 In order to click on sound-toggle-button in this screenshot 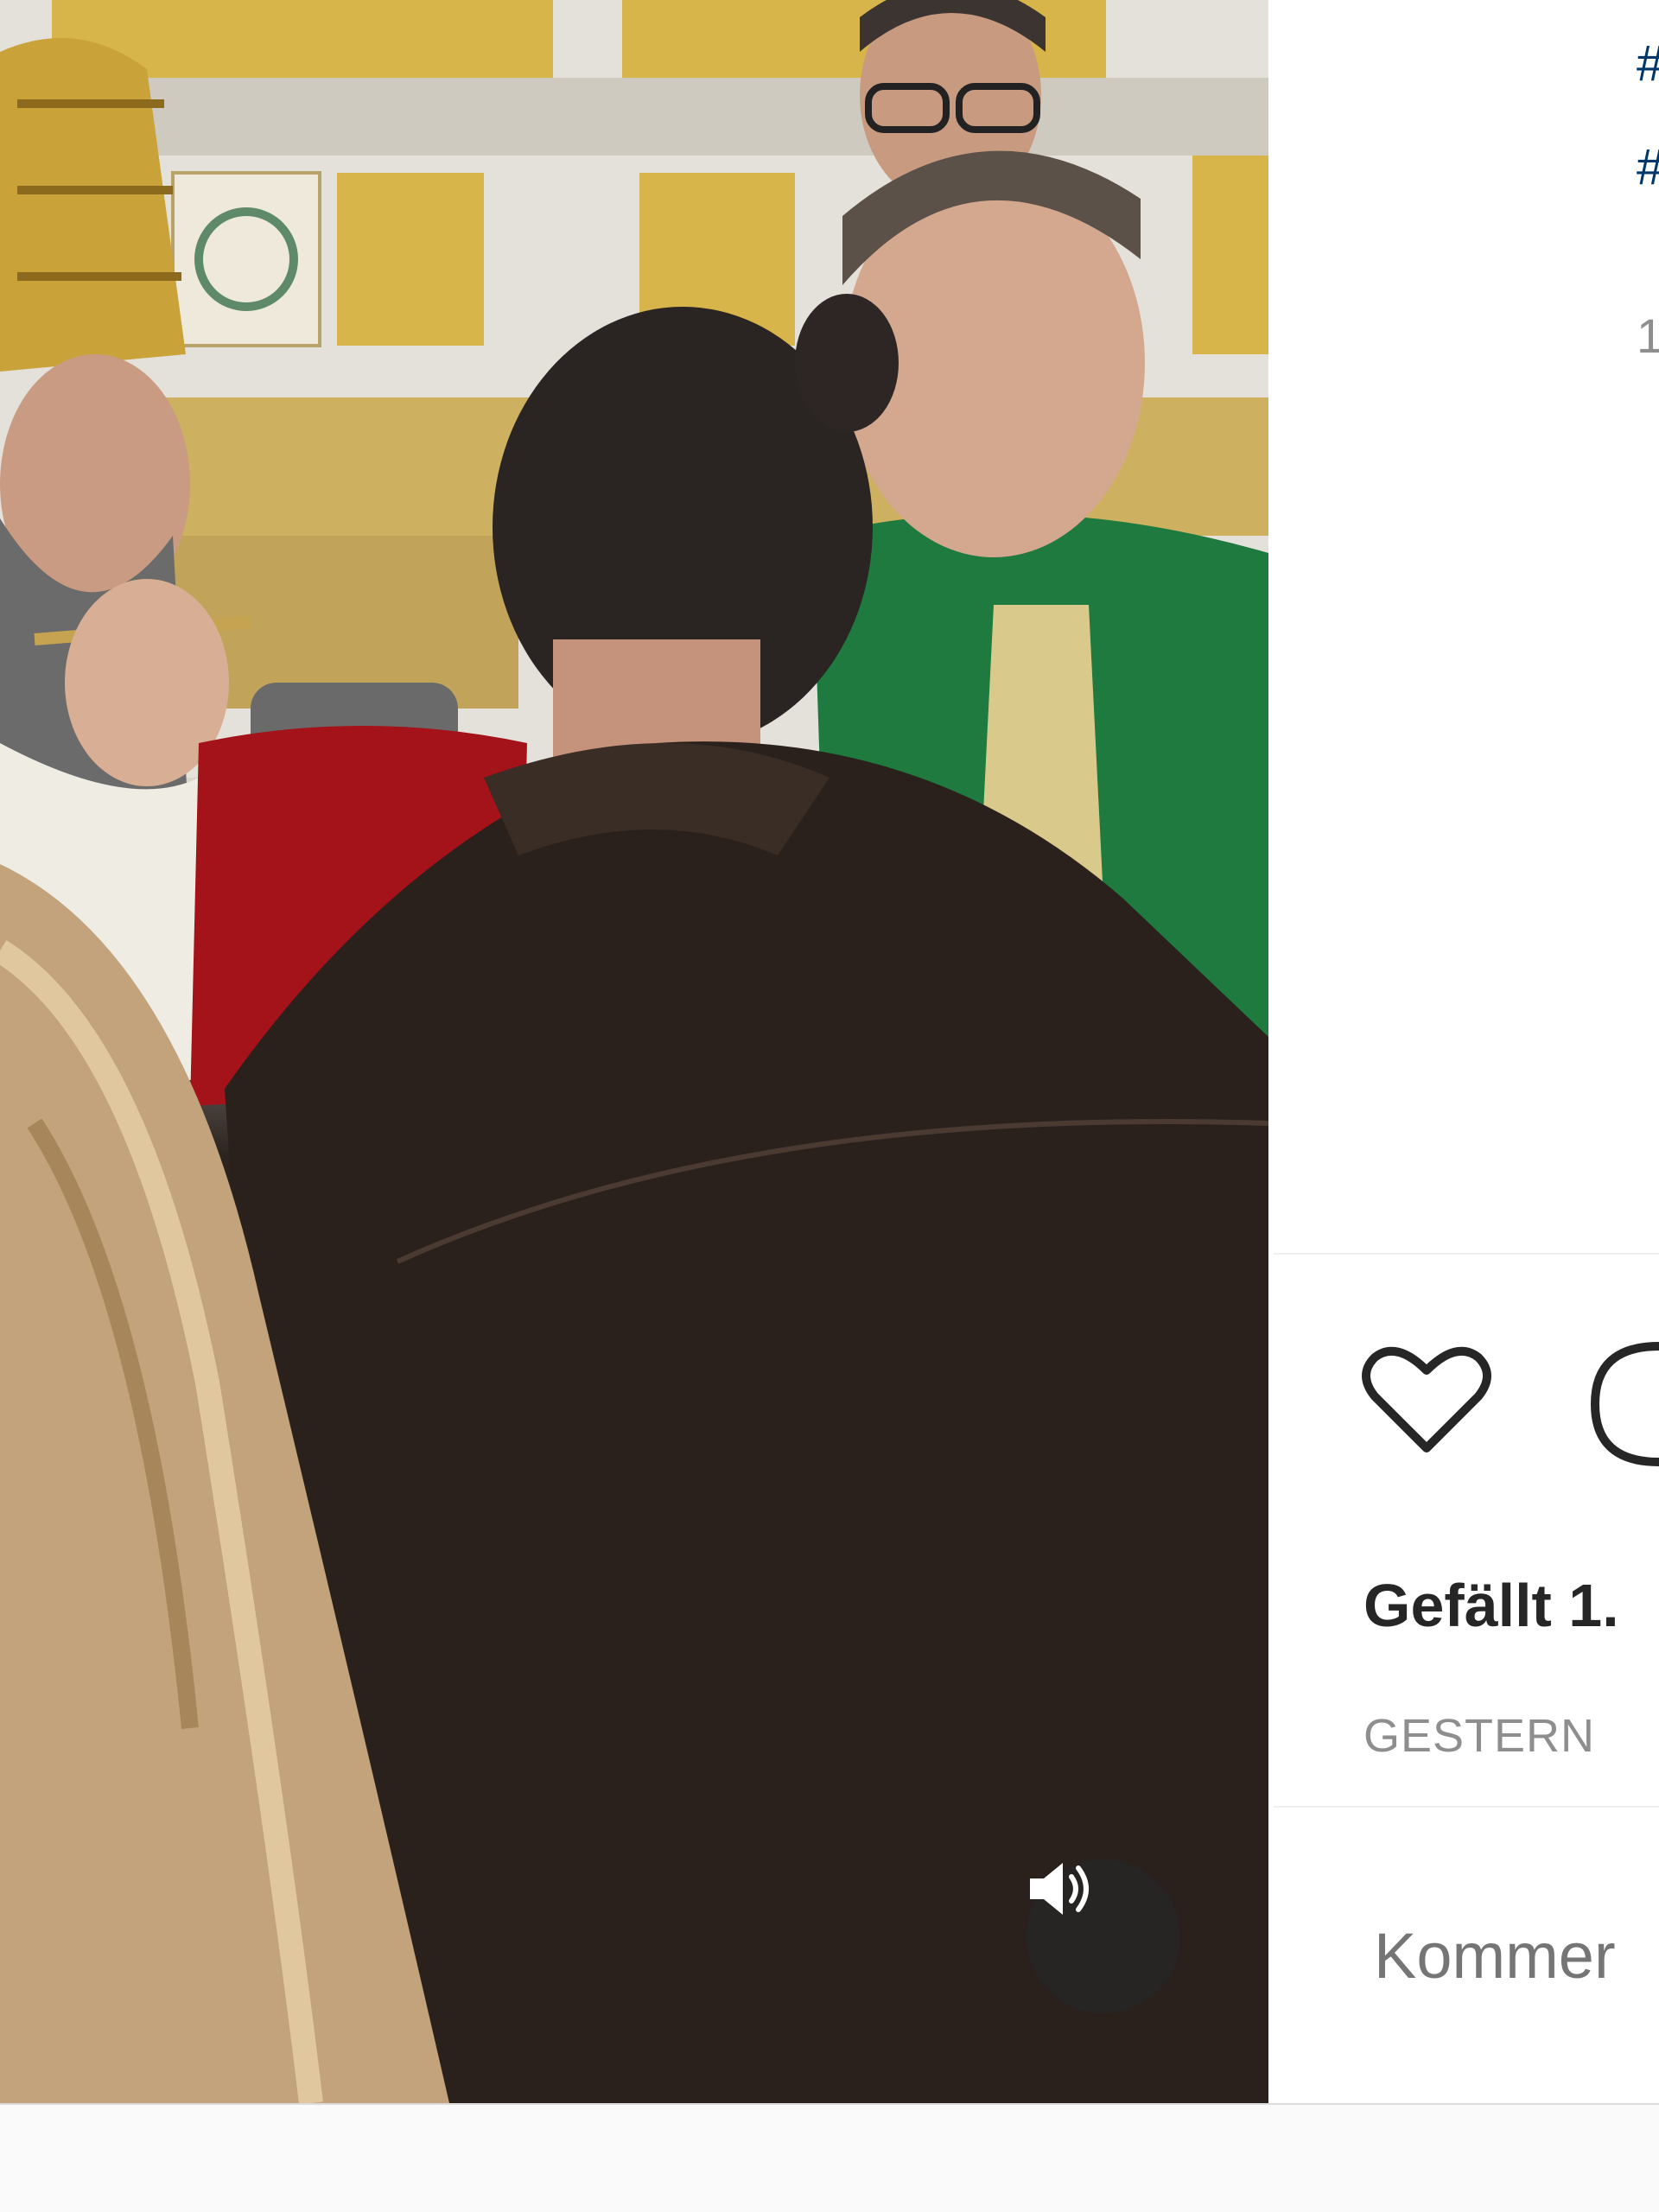, I will do `click(1103, 1936)`.